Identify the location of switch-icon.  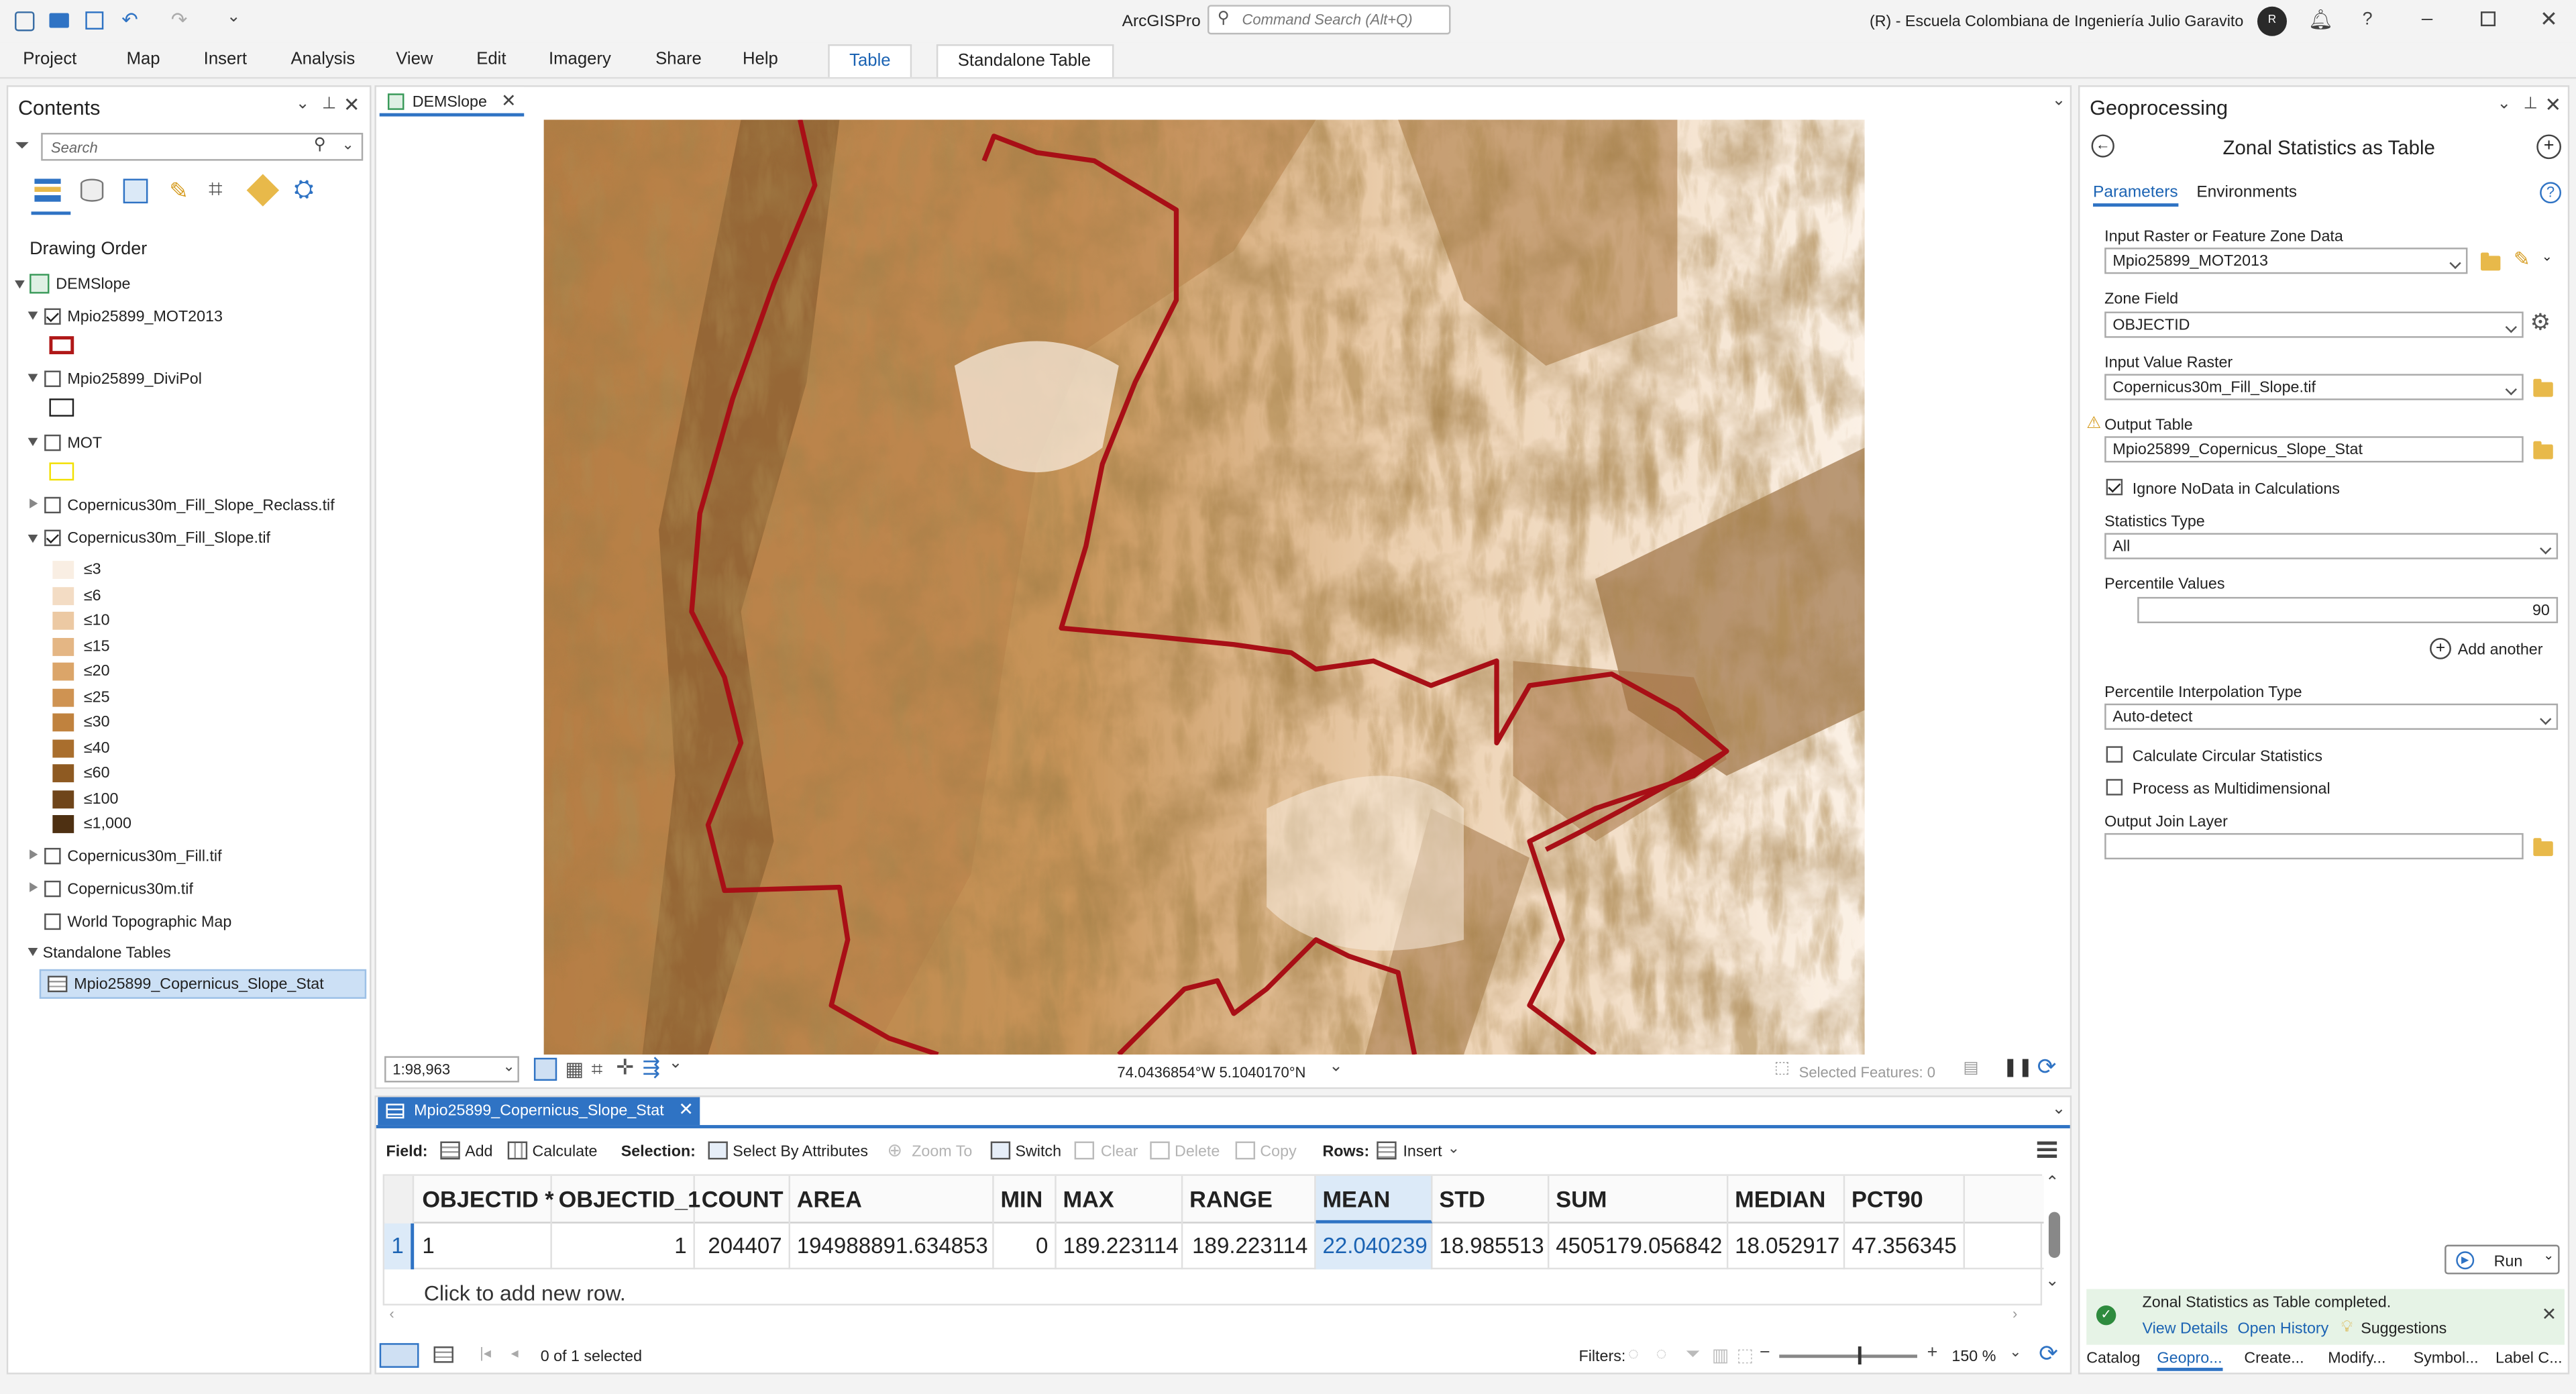
(1000, 1150).